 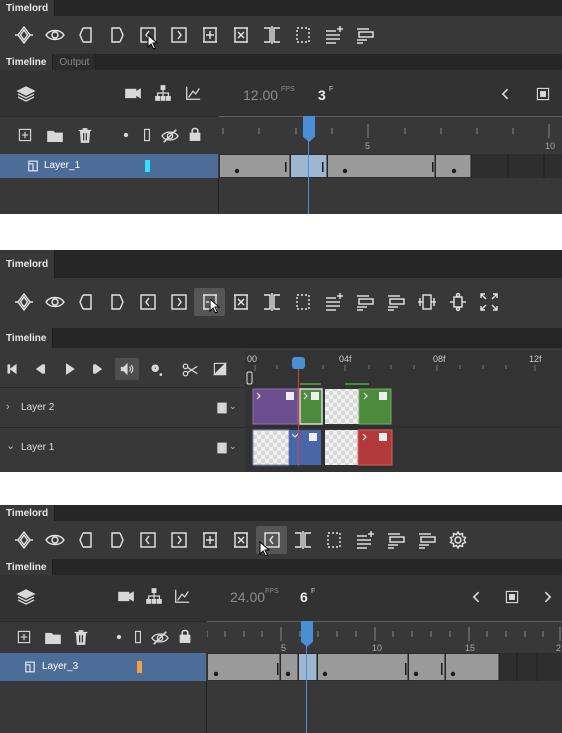 I want to click on gear-tool, so click(x=457, y=540).